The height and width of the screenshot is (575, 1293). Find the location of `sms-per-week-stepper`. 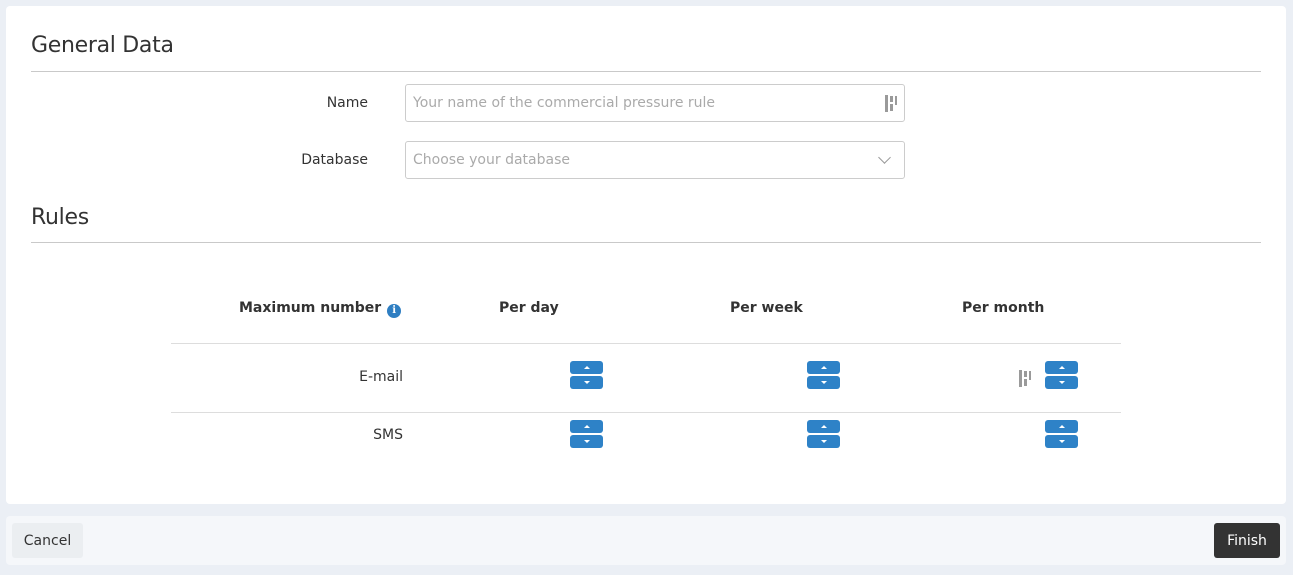

sms-per-week-stepper is located at coordinates (823, 435).